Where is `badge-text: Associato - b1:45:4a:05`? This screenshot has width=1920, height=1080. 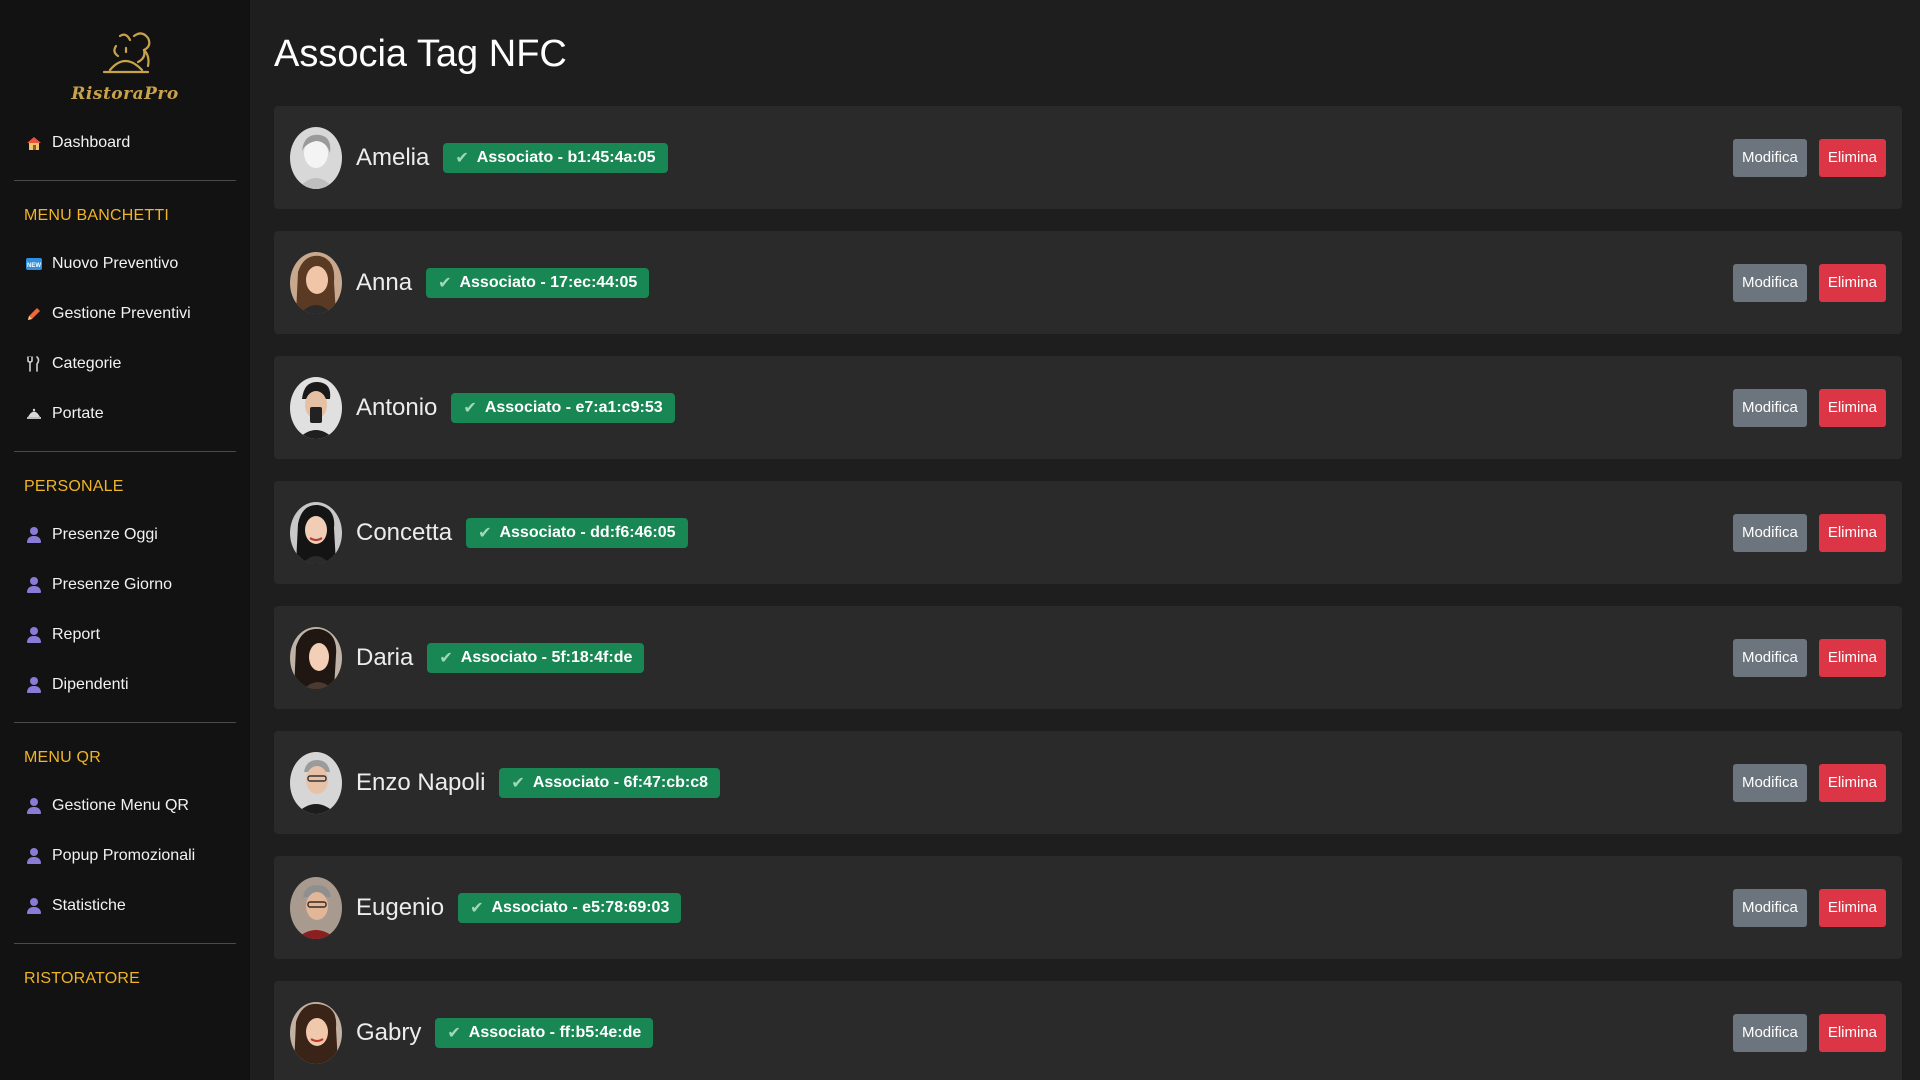
badge-text: Associato - b1:45:4a:05 is located at coordinates (566, 157).